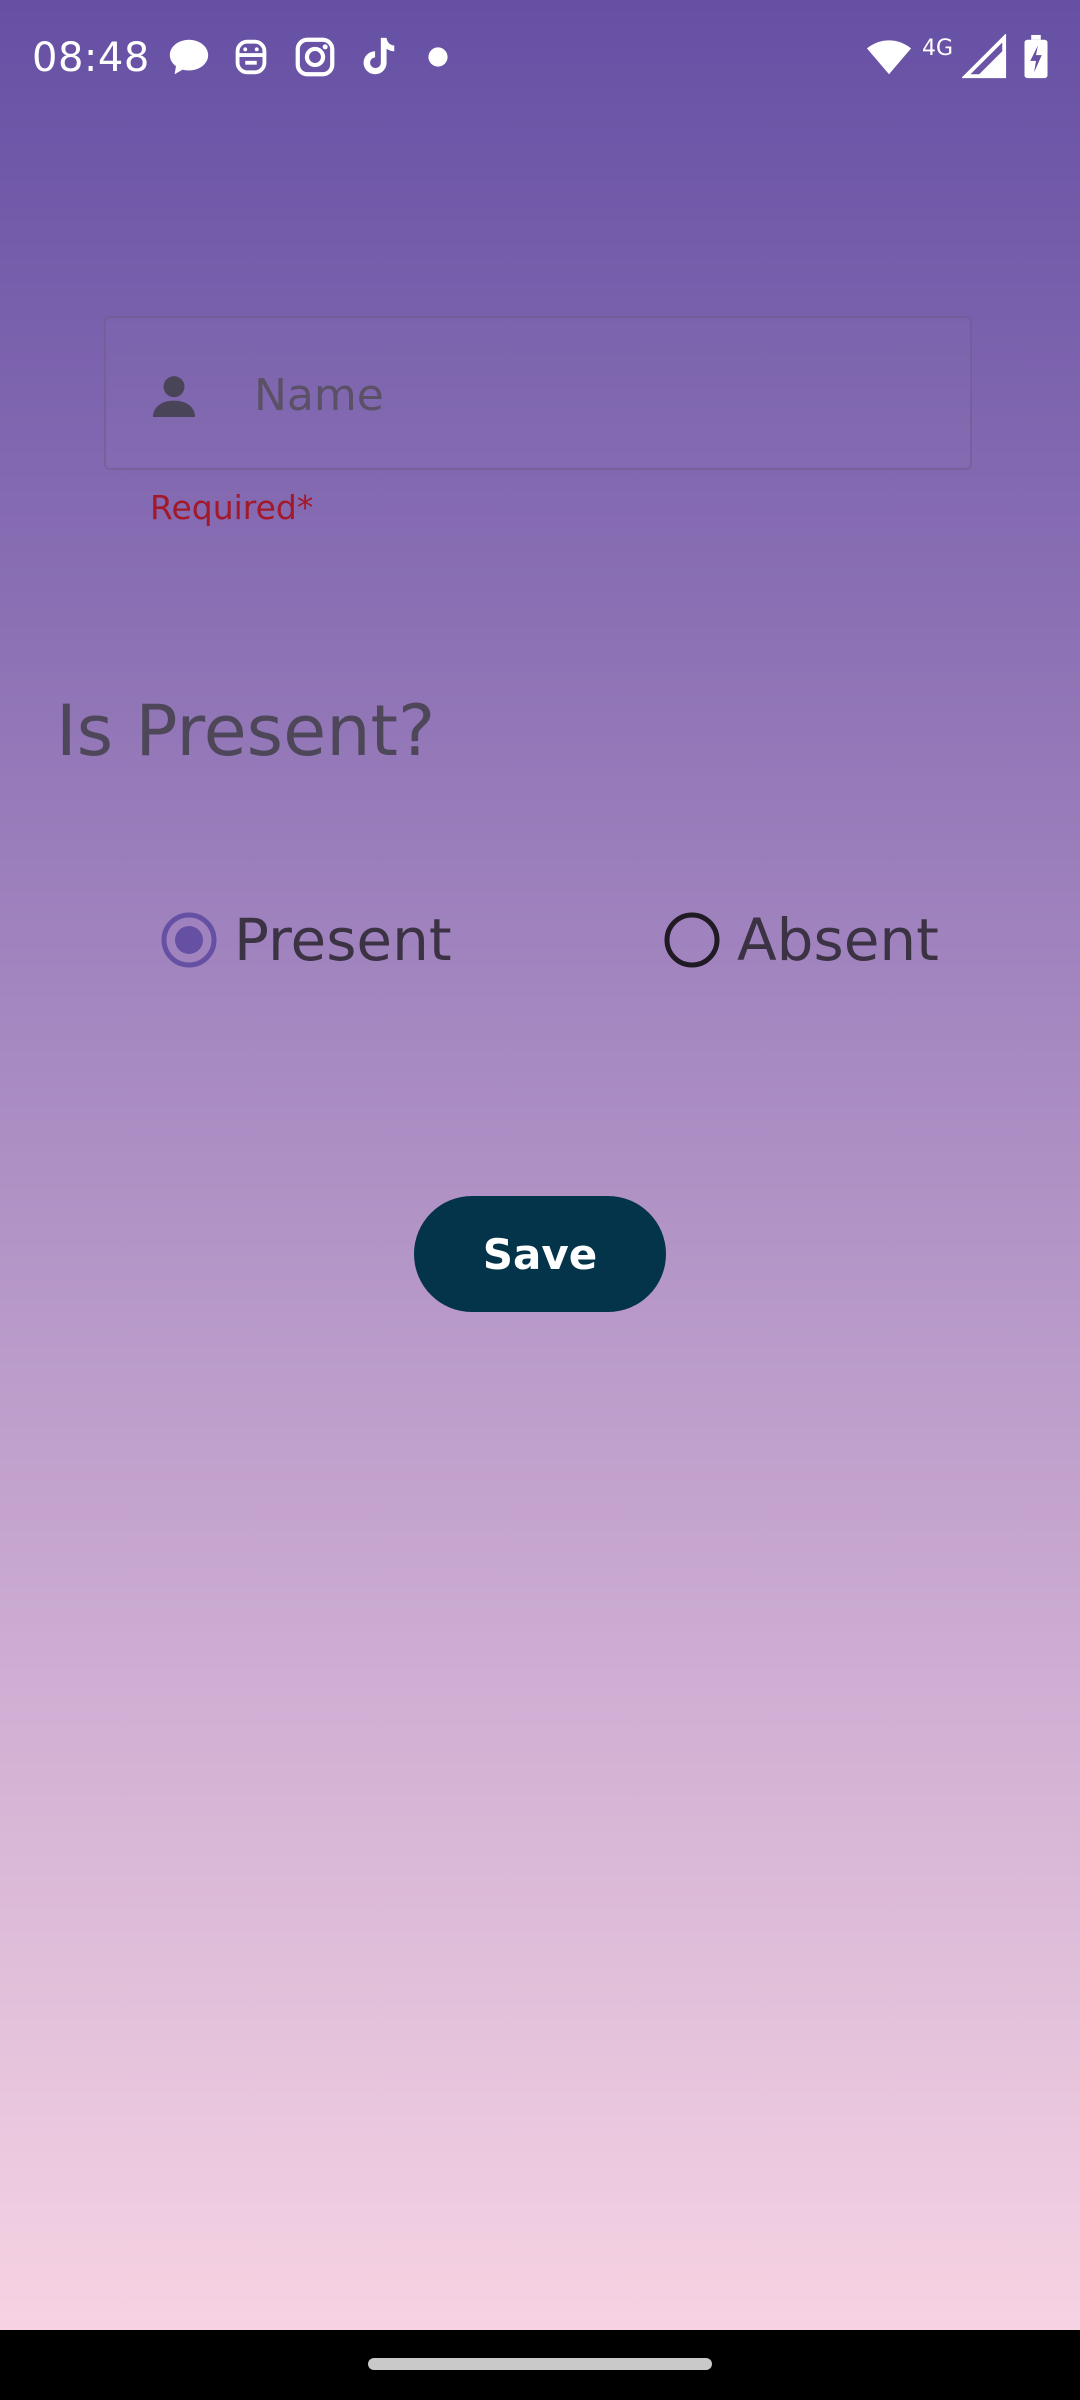 The height and width of the screenshot is (2400, 1080). I want to click on save-button: Save, so click(540, 1254).